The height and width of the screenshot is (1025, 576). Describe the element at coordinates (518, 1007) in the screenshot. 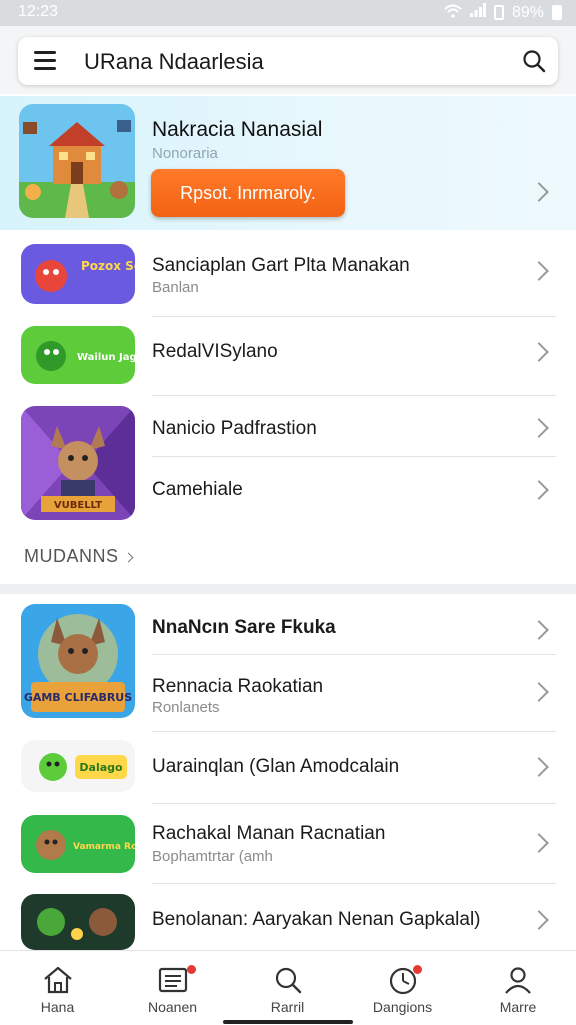

I see `tab-label: Marre` at that location.